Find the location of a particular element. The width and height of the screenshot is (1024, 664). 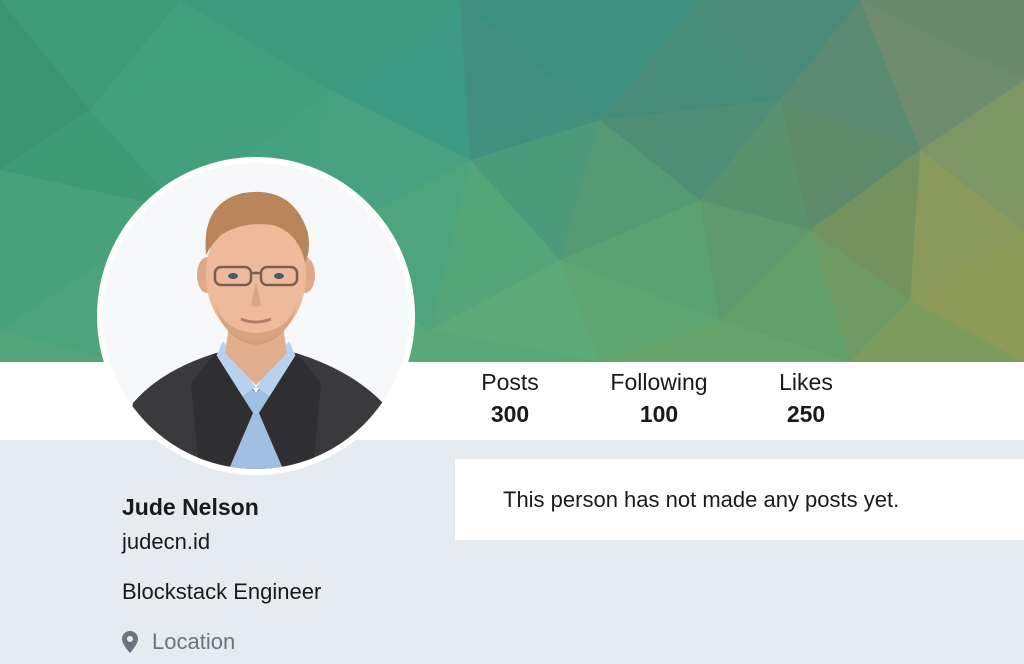

following-label: Following is located at coordinates (659, 382).